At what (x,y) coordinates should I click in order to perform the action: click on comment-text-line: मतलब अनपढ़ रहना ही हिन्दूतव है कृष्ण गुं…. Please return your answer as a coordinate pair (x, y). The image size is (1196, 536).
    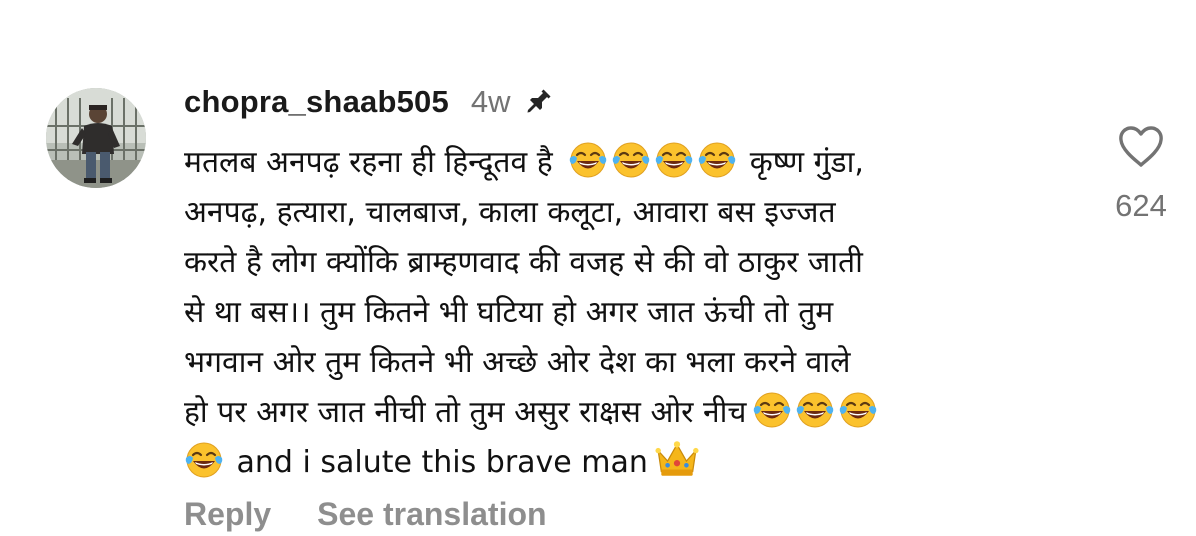
    Looking at the image, I should click on (624, 163).